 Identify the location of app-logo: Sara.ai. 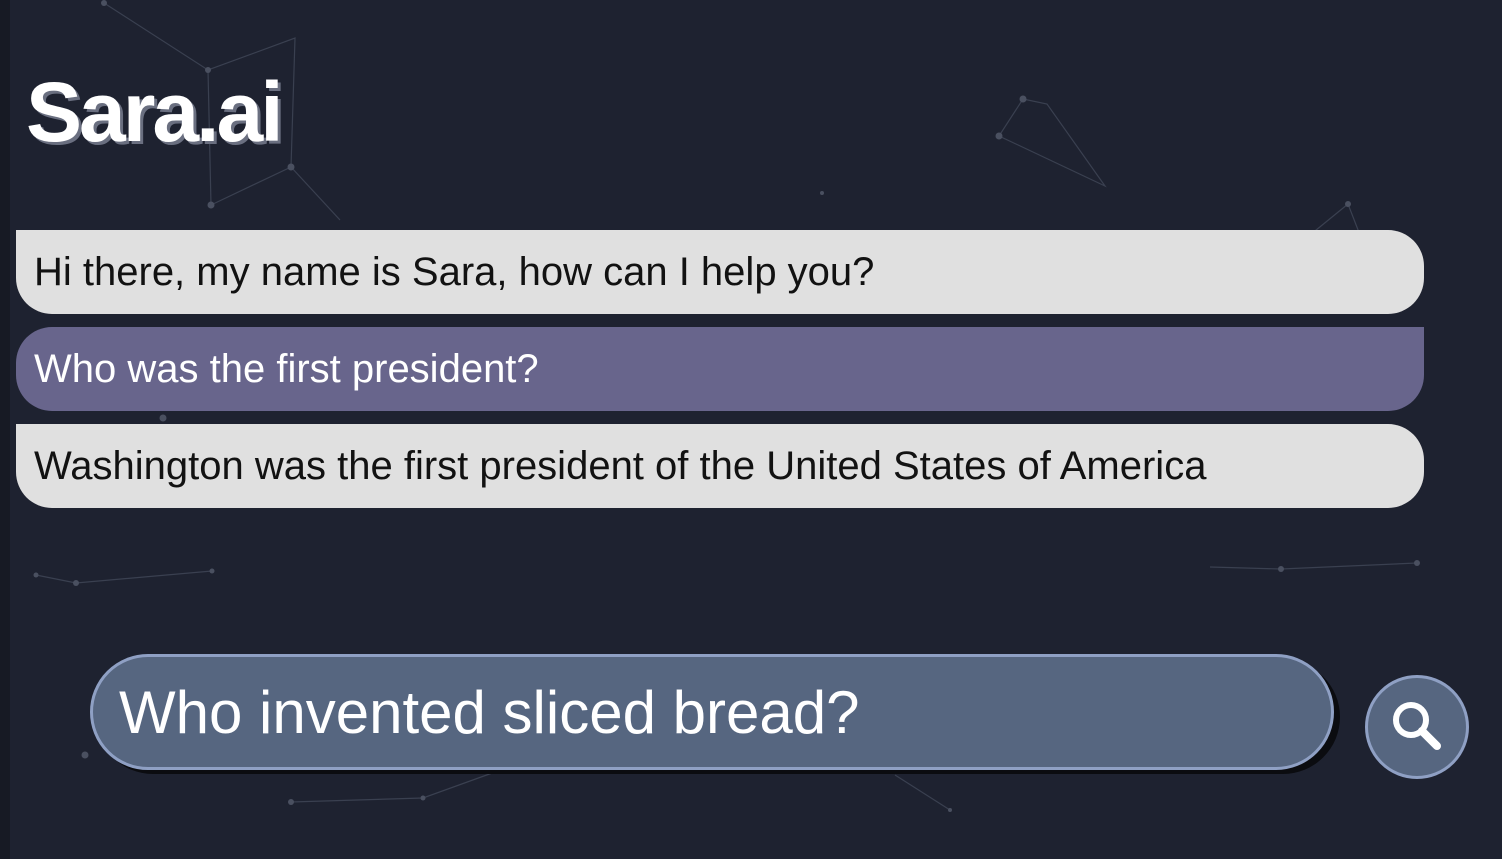
(155, 112).